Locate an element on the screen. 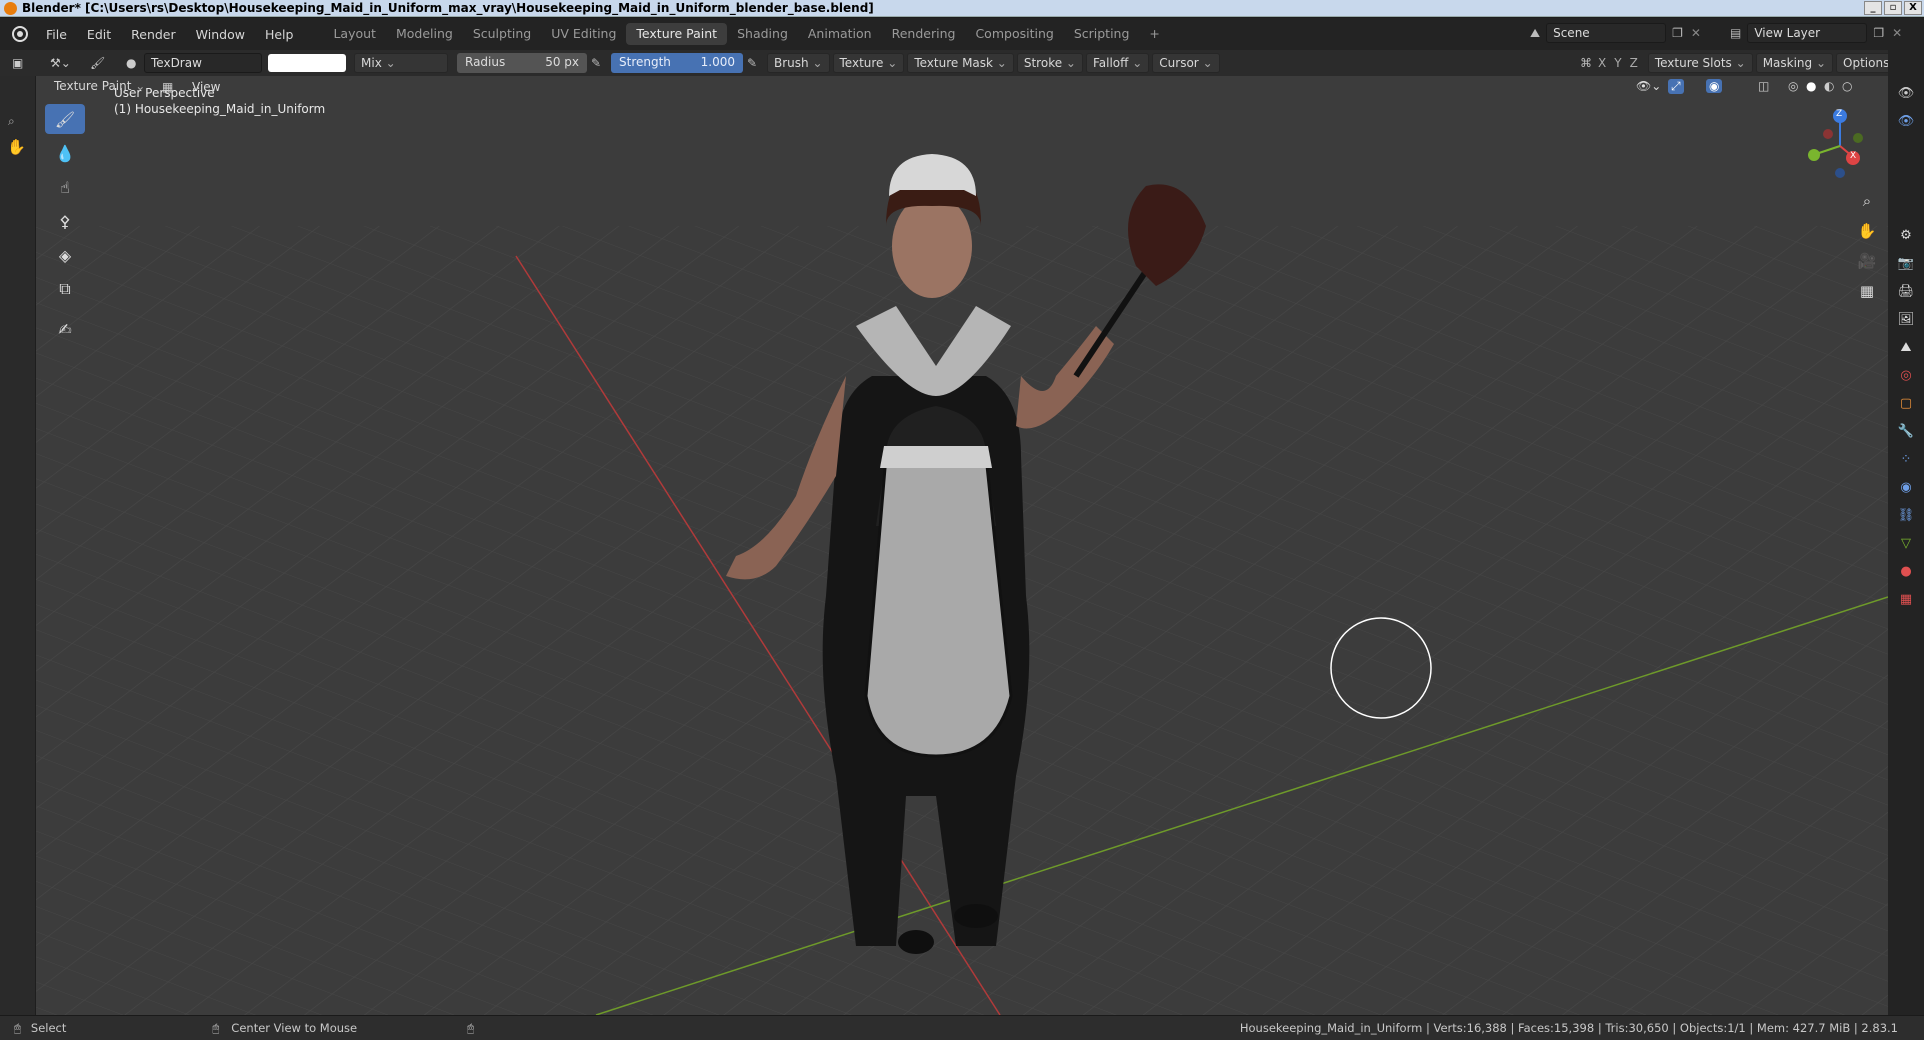 This screenshot has width=1924, height=1040. draw-tool-button: 🖌 is located at coordinates (65, 119).